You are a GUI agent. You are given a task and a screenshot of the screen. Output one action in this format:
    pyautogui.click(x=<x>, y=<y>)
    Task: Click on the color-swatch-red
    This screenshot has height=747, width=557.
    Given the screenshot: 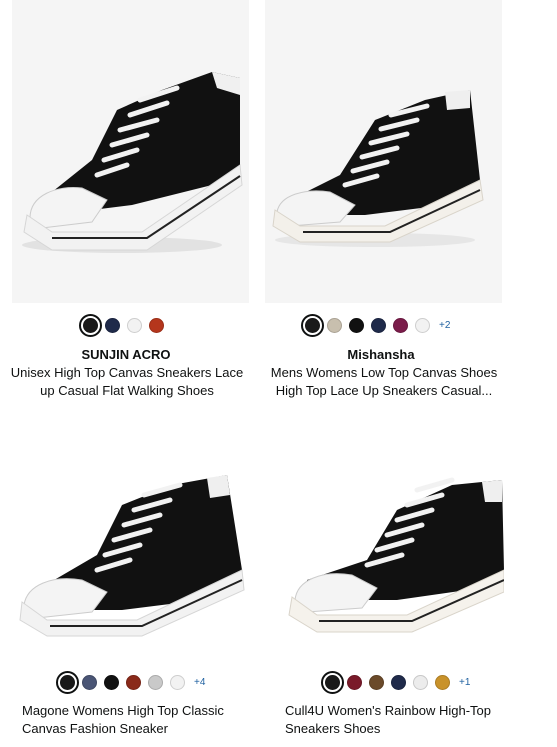 What is the action you would take?
    pyautogui.click(x=156, y=325)
    